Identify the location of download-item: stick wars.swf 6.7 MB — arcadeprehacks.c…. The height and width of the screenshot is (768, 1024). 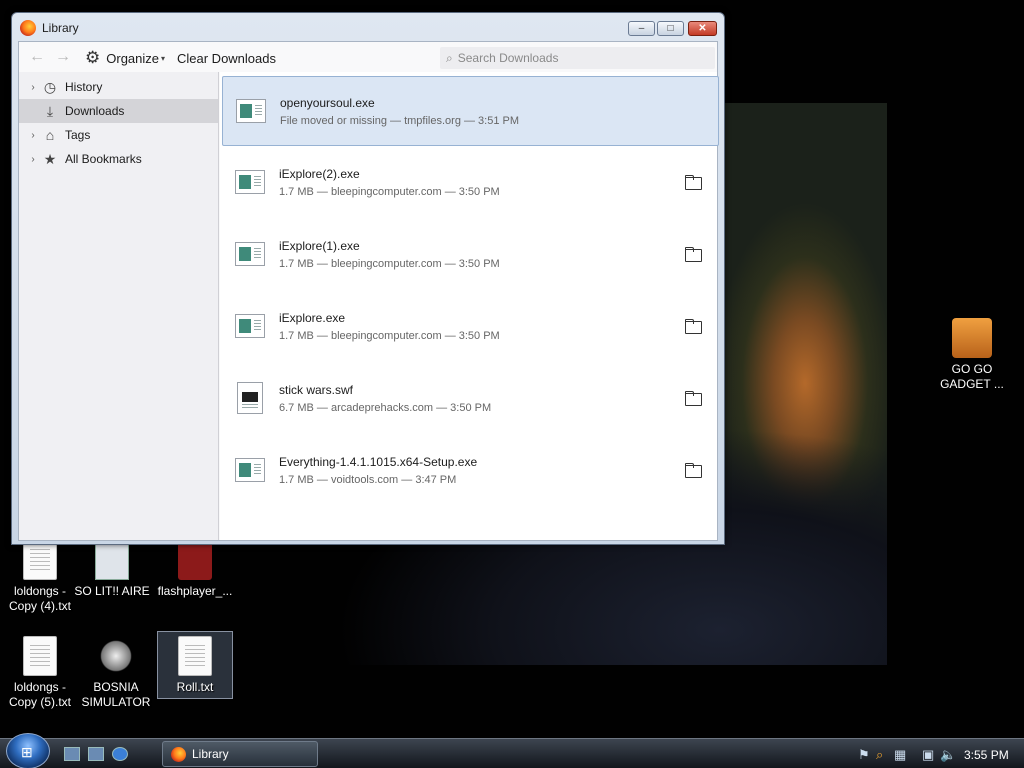
(470, 399).